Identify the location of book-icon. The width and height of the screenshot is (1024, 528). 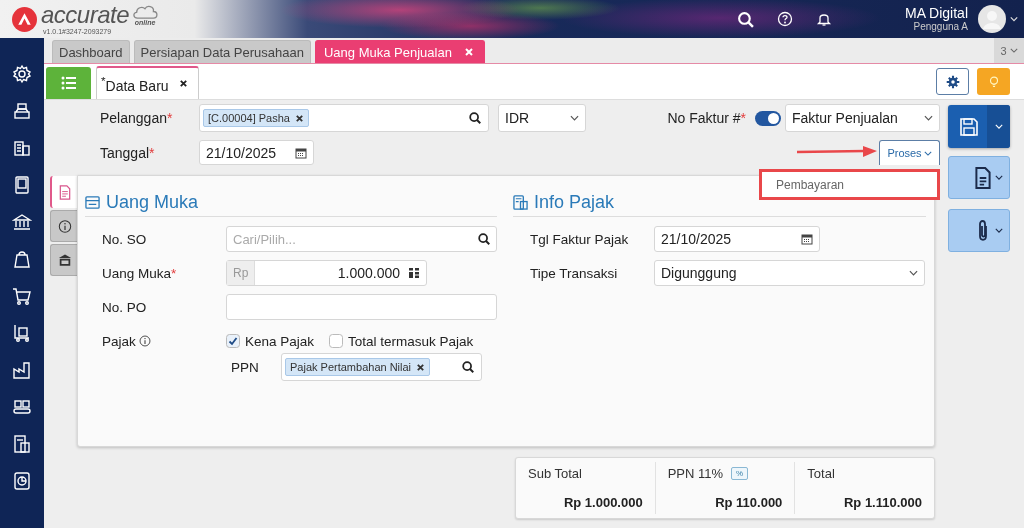
(22, 185).